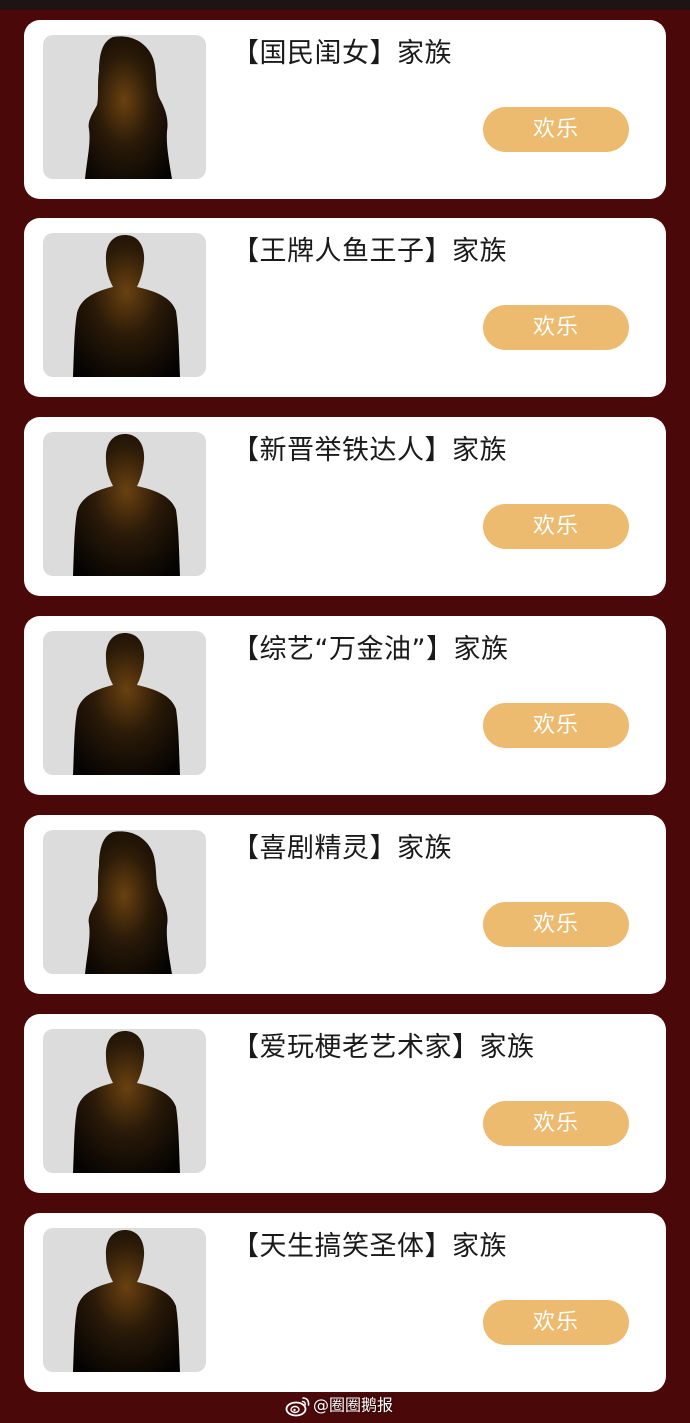 This screenshot has height=1423, width=690. I want to click on watermark-text: @圈圈鹅报, so click(353, 1405).